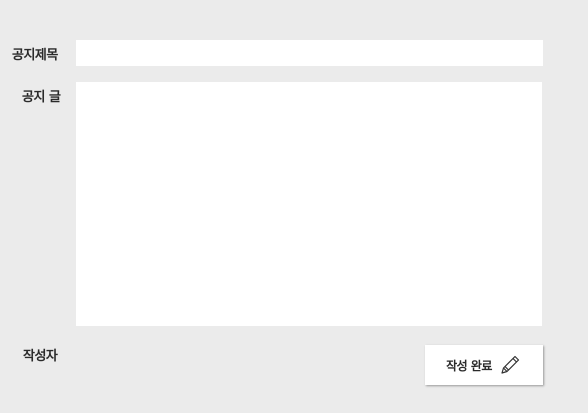 This screenshot has width=588, height=413. I want to click on content-label: 공지 글, so click(41, 97).